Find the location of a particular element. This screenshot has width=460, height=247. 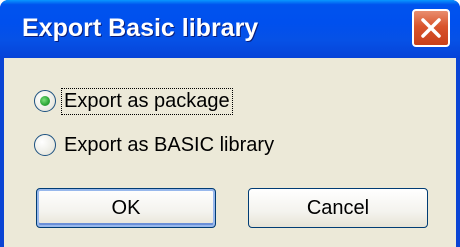

cancel-button: Cancel is located at coordinates (338, 208).